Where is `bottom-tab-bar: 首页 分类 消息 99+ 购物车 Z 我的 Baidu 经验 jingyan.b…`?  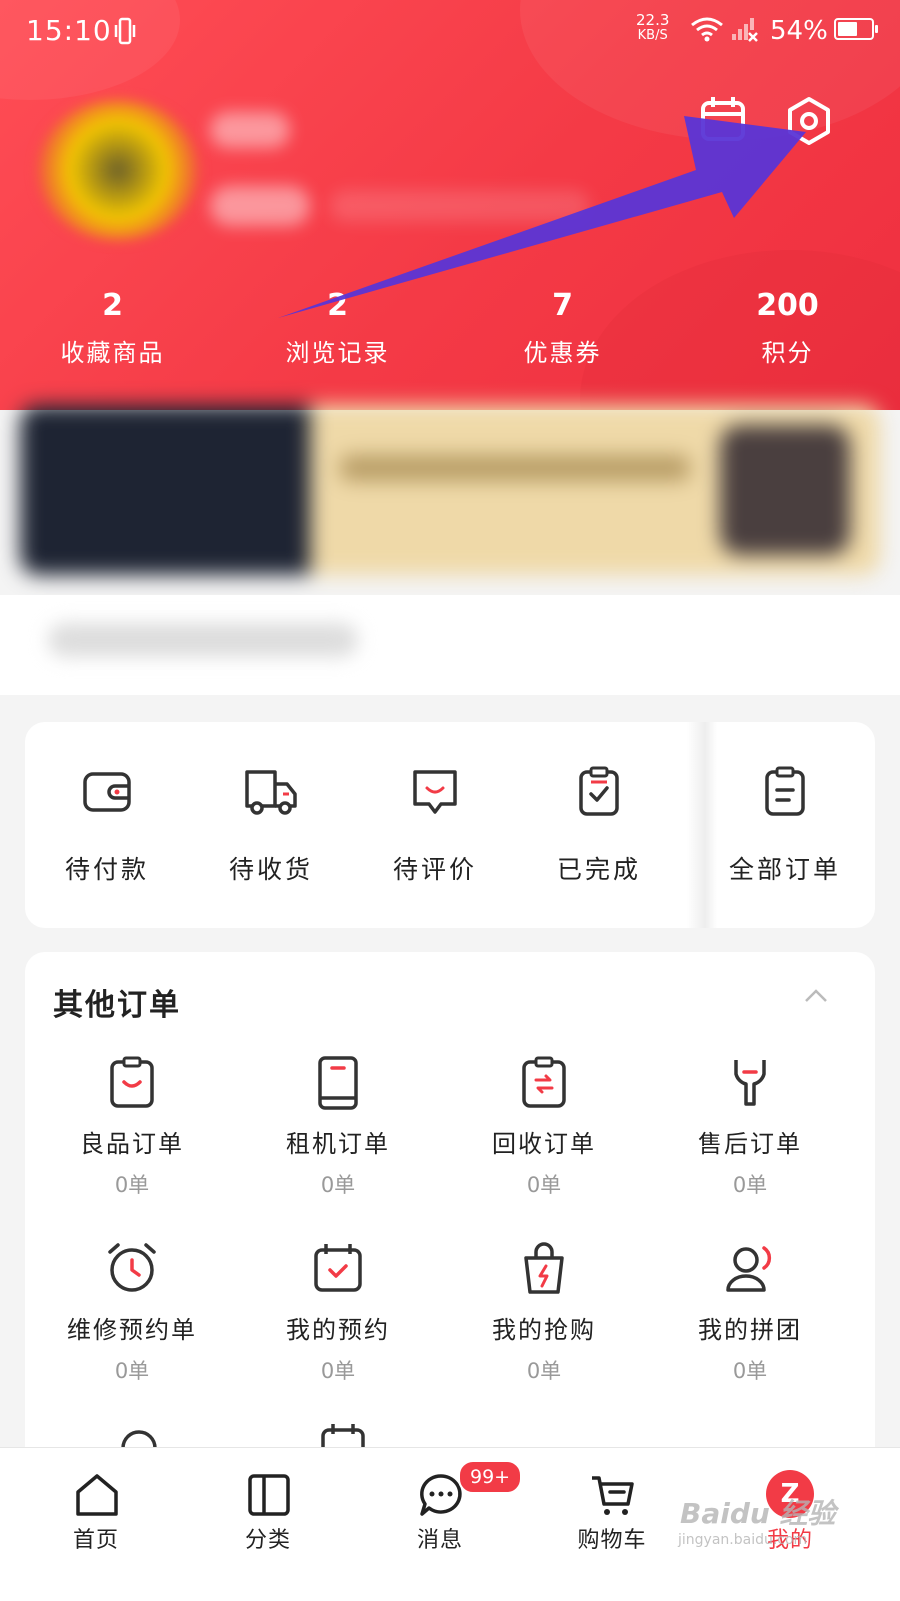
bottom-tab-bar: 首页 分类 消息 99+ 购物车 Z 我的 Baidu 经验 jingyan.b… is located at coordinates (450, 1524).